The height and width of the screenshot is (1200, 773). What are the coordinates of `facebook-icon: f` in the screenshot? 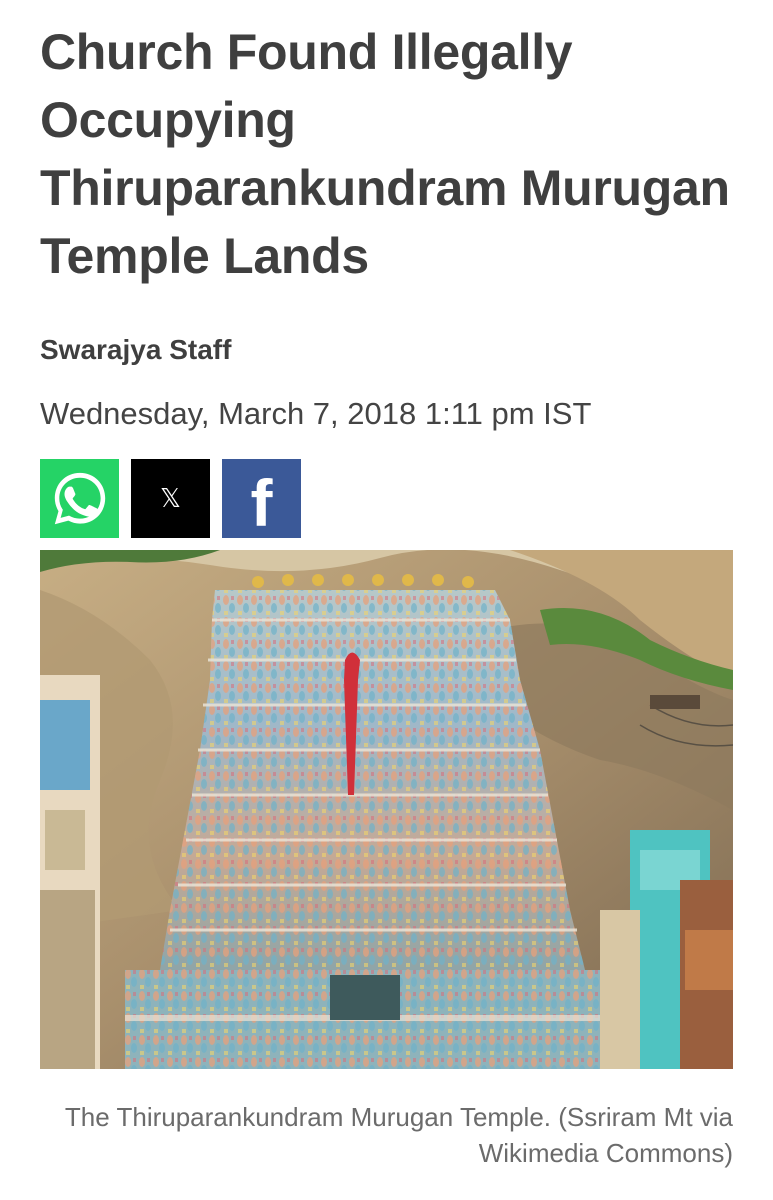 It's located at (261, 502).